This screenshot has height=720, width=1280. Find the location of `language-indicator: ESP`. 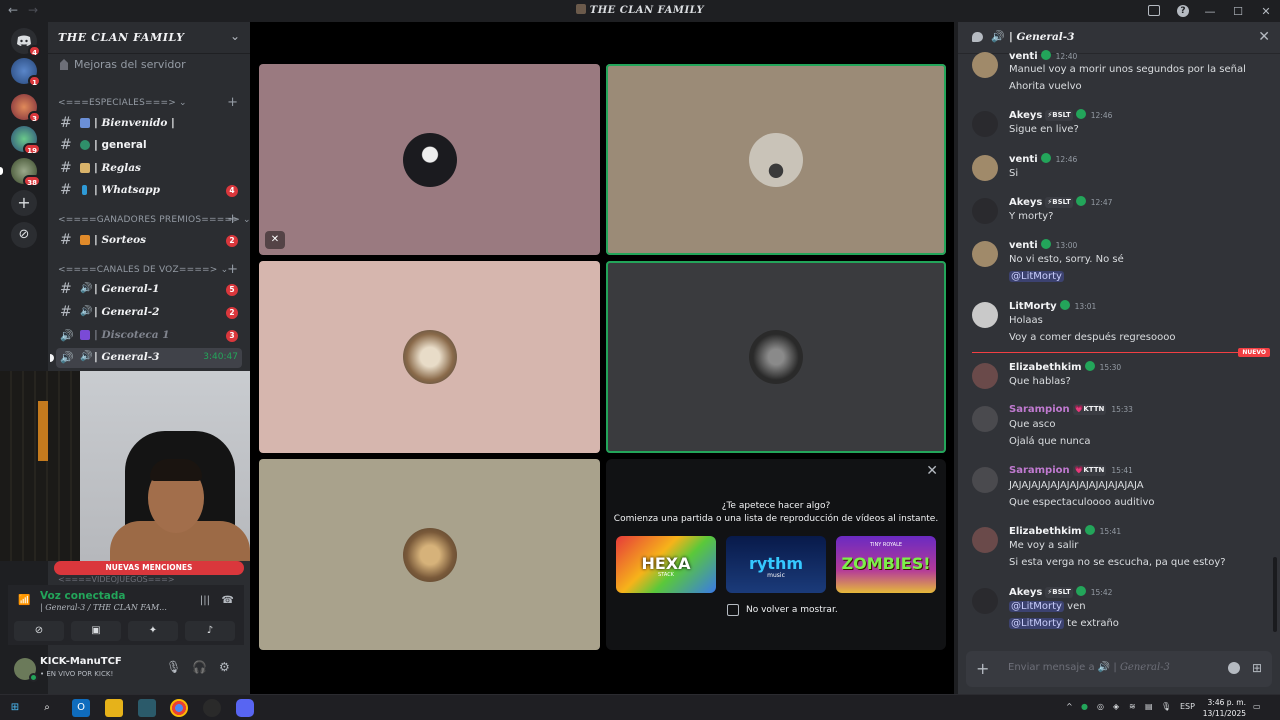

language-indicator: ESP is located at coordinates (1187, 706).